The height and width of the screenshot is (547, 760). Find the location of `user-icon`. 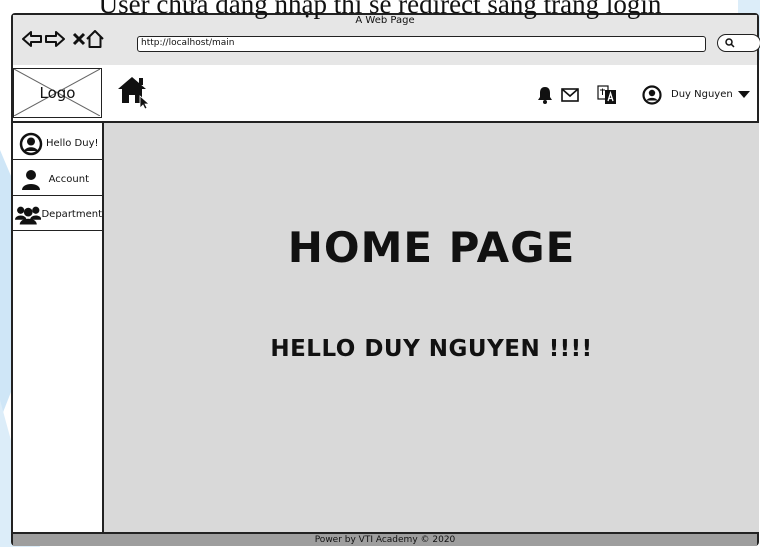

user-icon is located at coordinates (652, 95).